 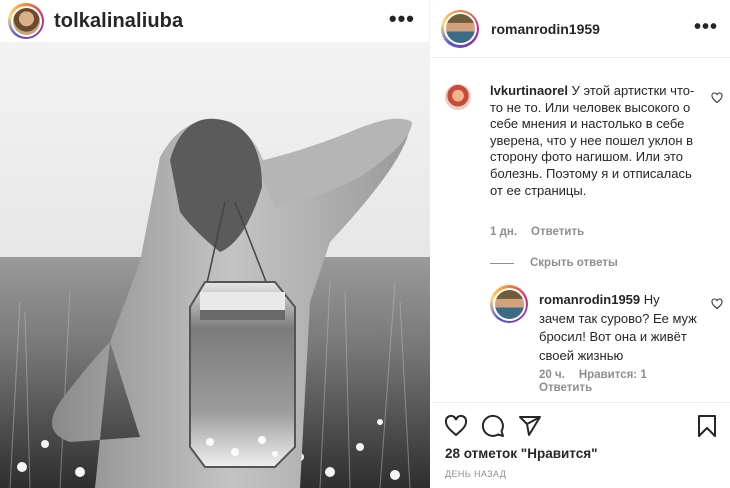 I want to click on post-author-username: tolkalinaliuba, so click(x=118, y=21).